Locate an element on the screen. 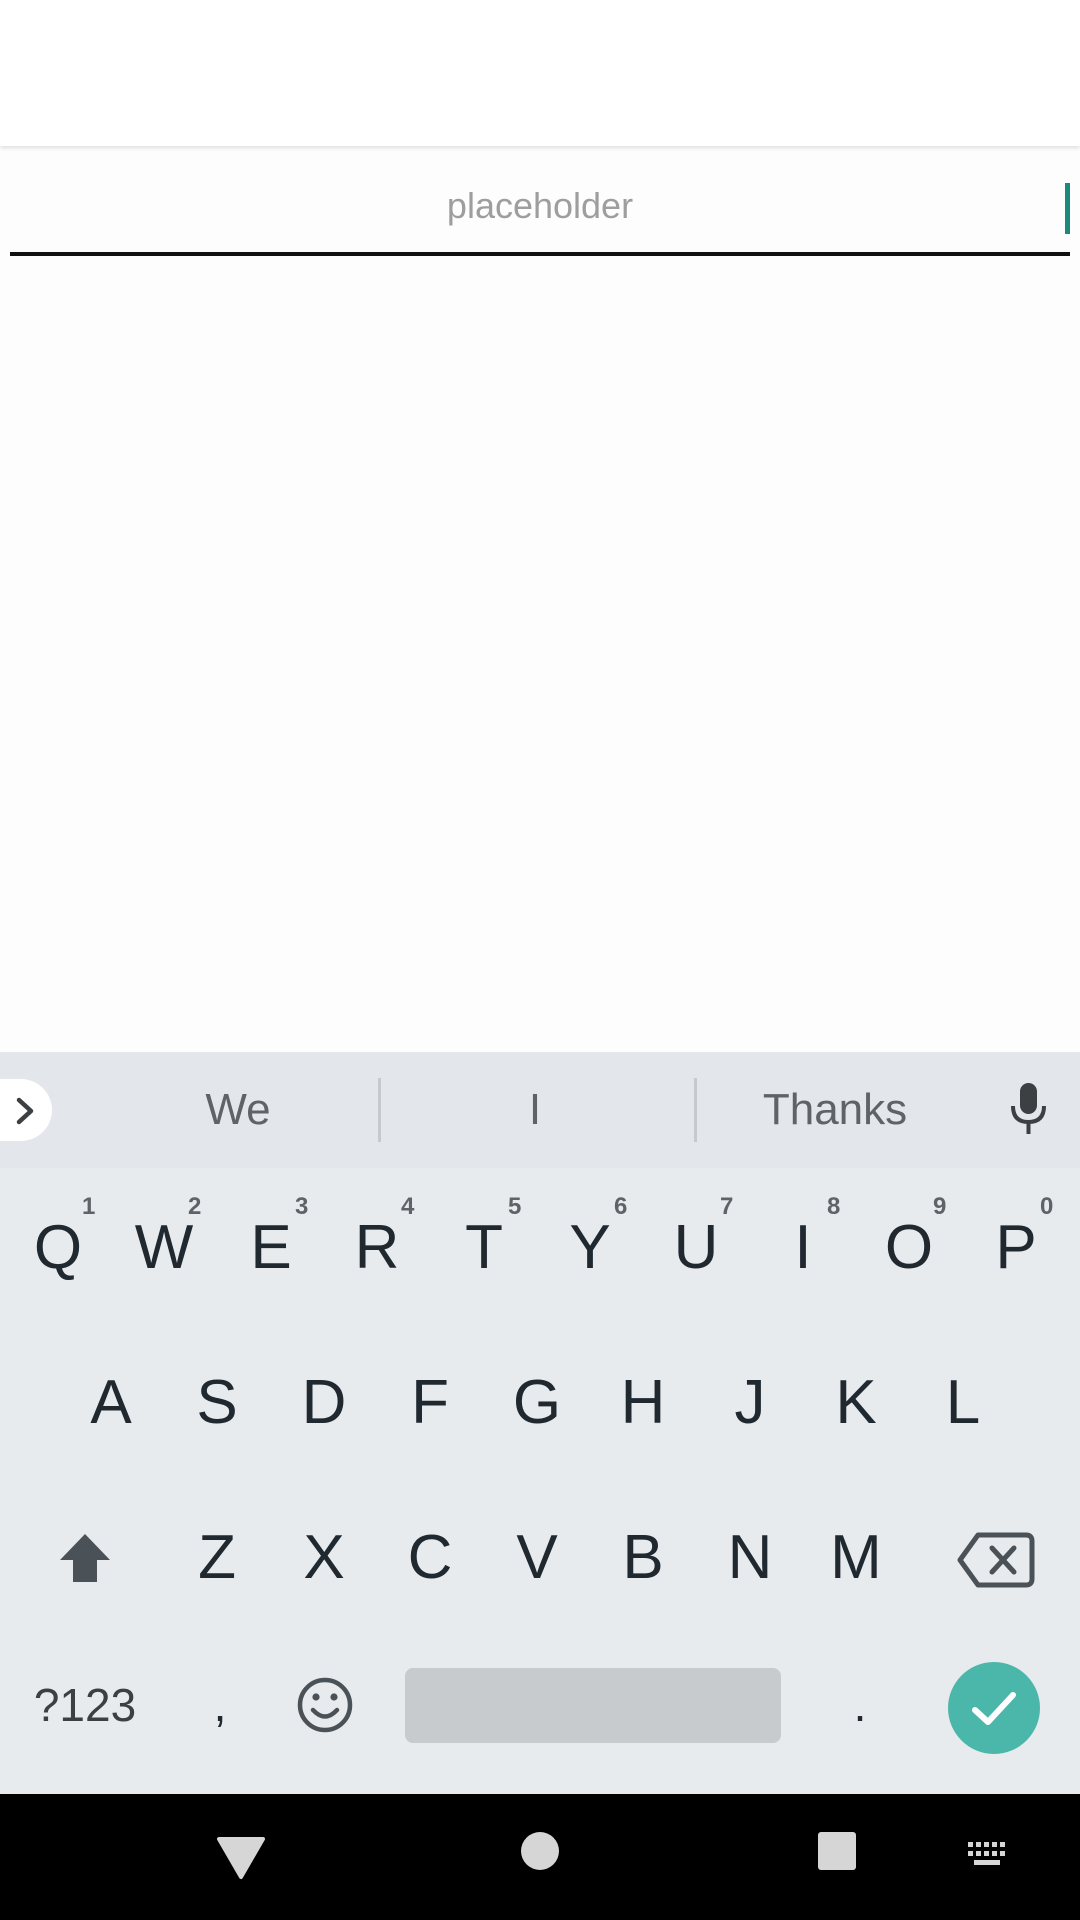  key-c: C is located at coordinates (430, 1558).